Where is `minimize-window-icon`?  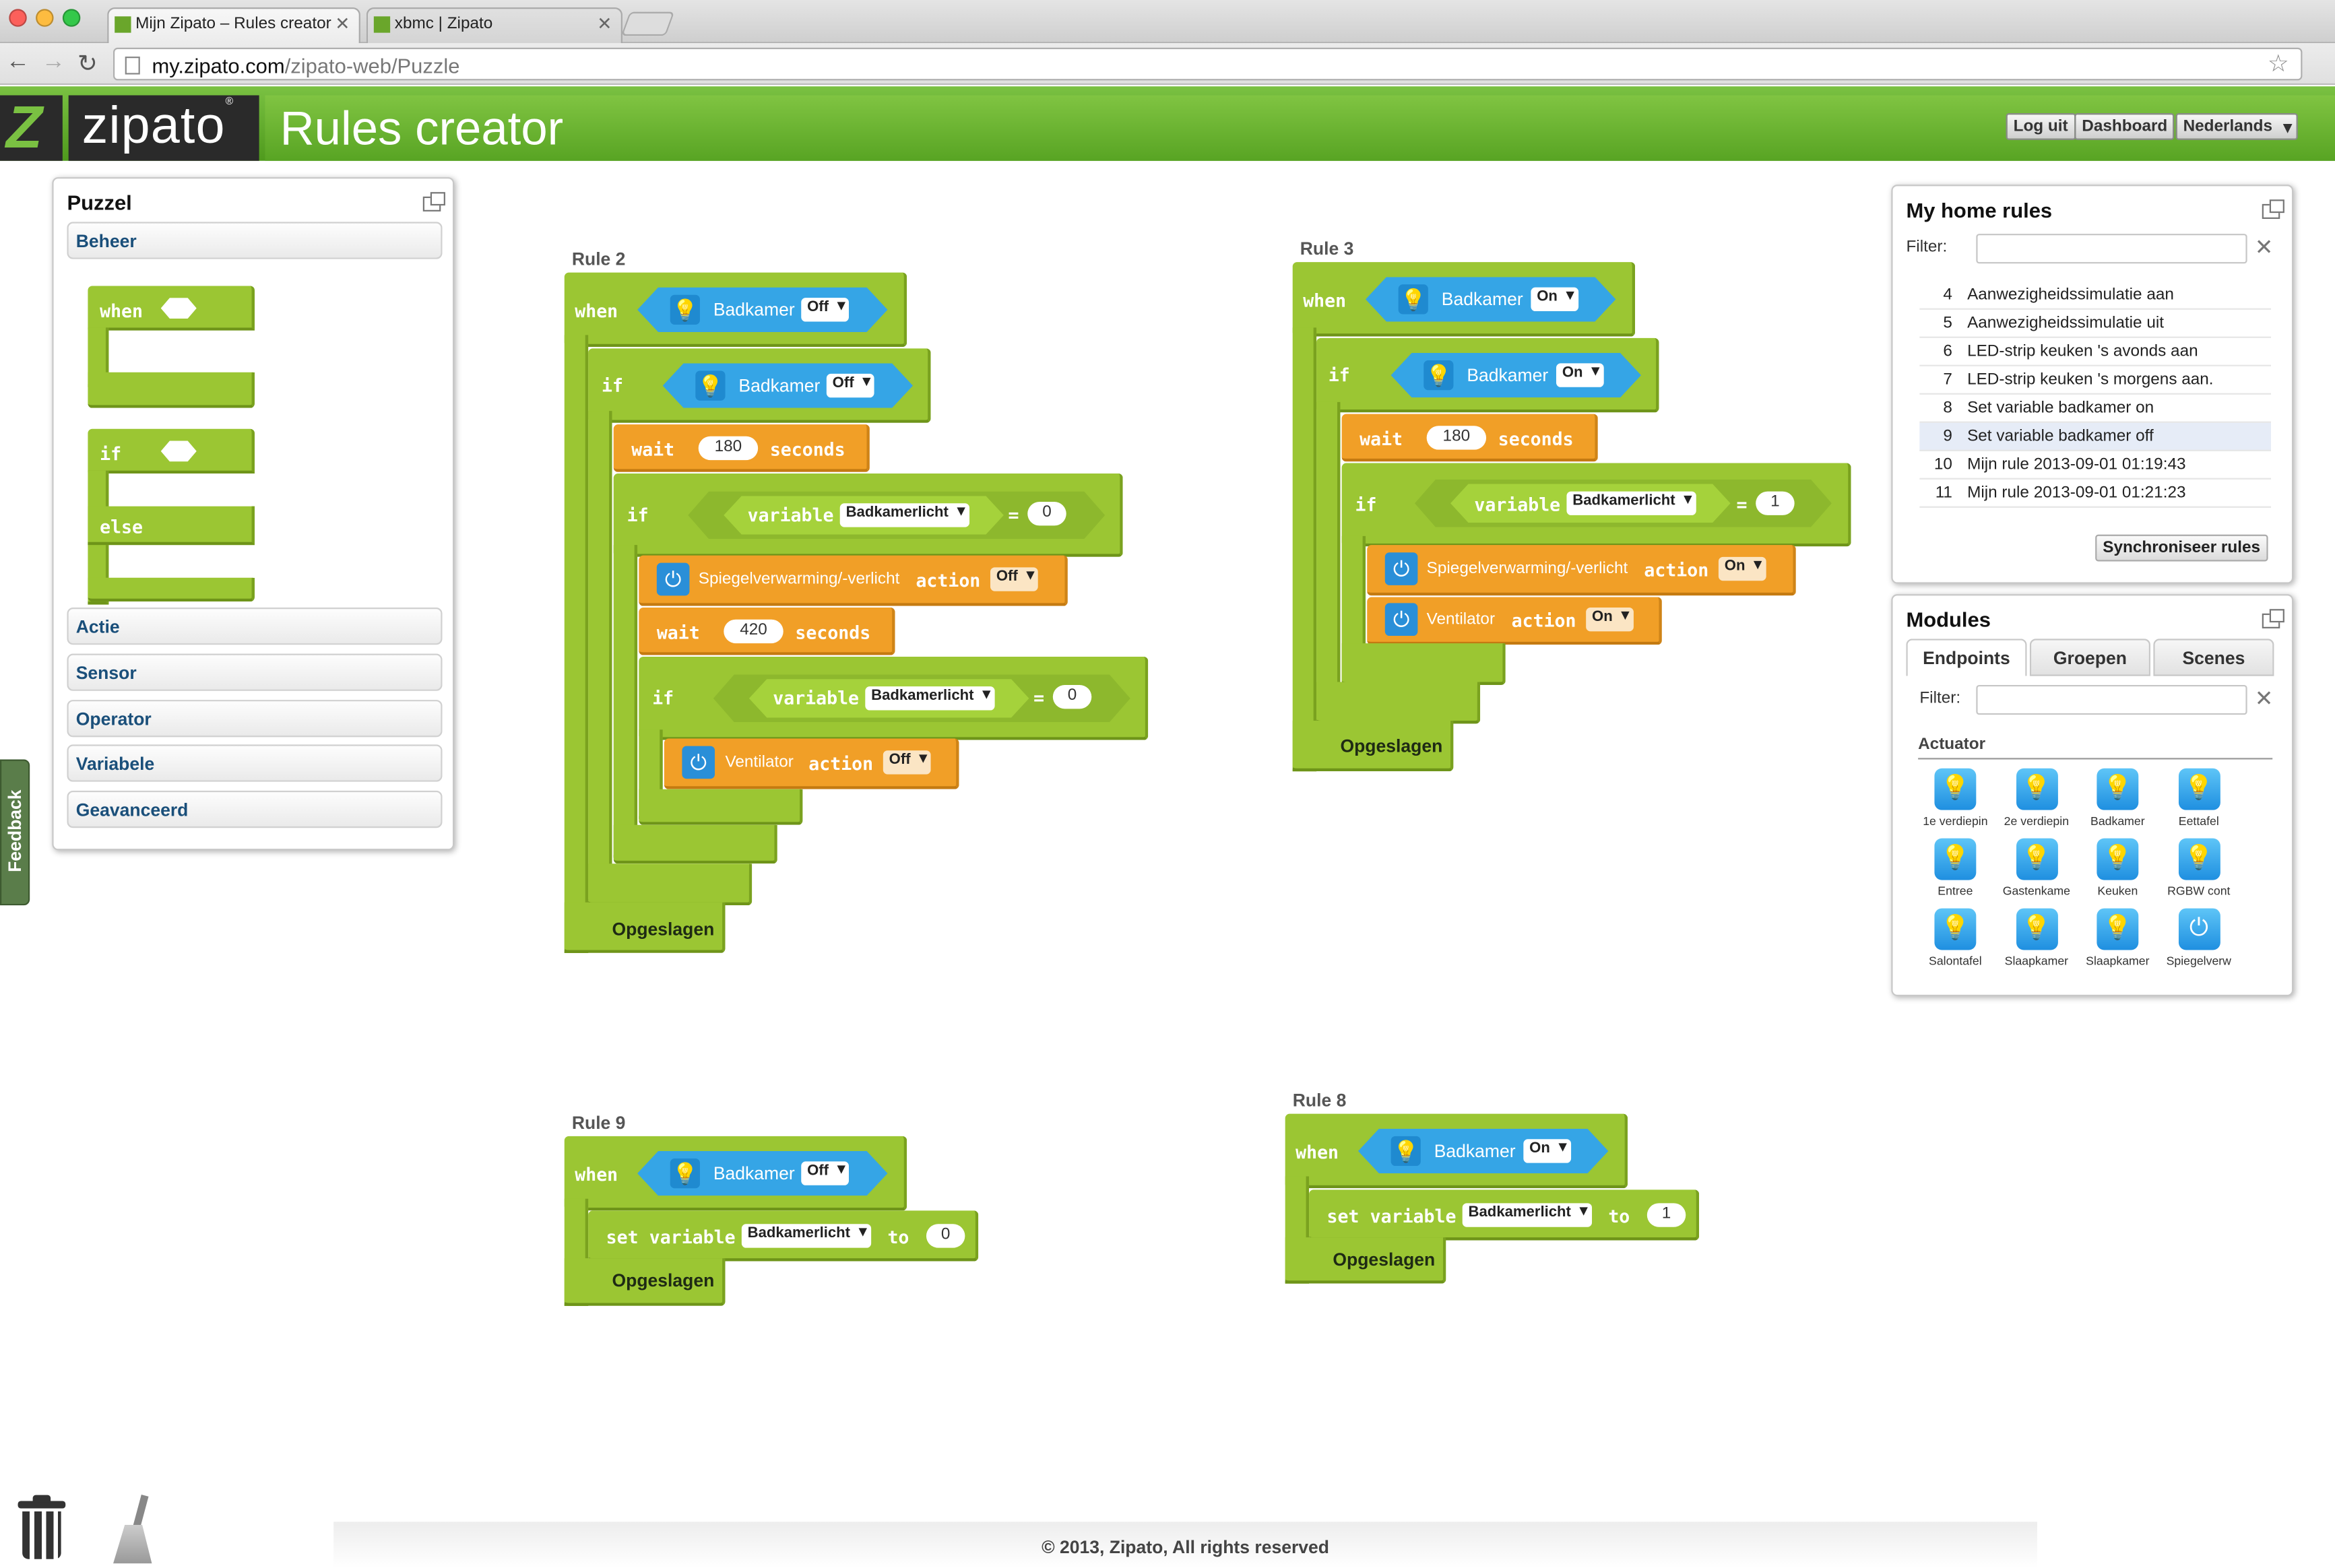
minimize-window-icon is located at coordinates (45, 18).